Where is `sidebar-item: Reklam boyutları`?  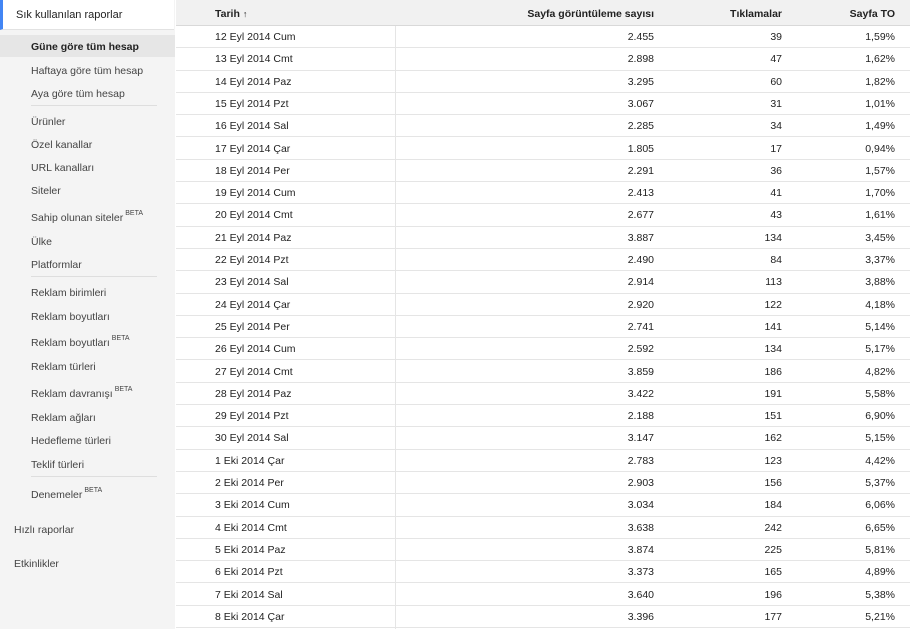 sidebar-item: Reklam boyutları is located at coordinates (70, 317).